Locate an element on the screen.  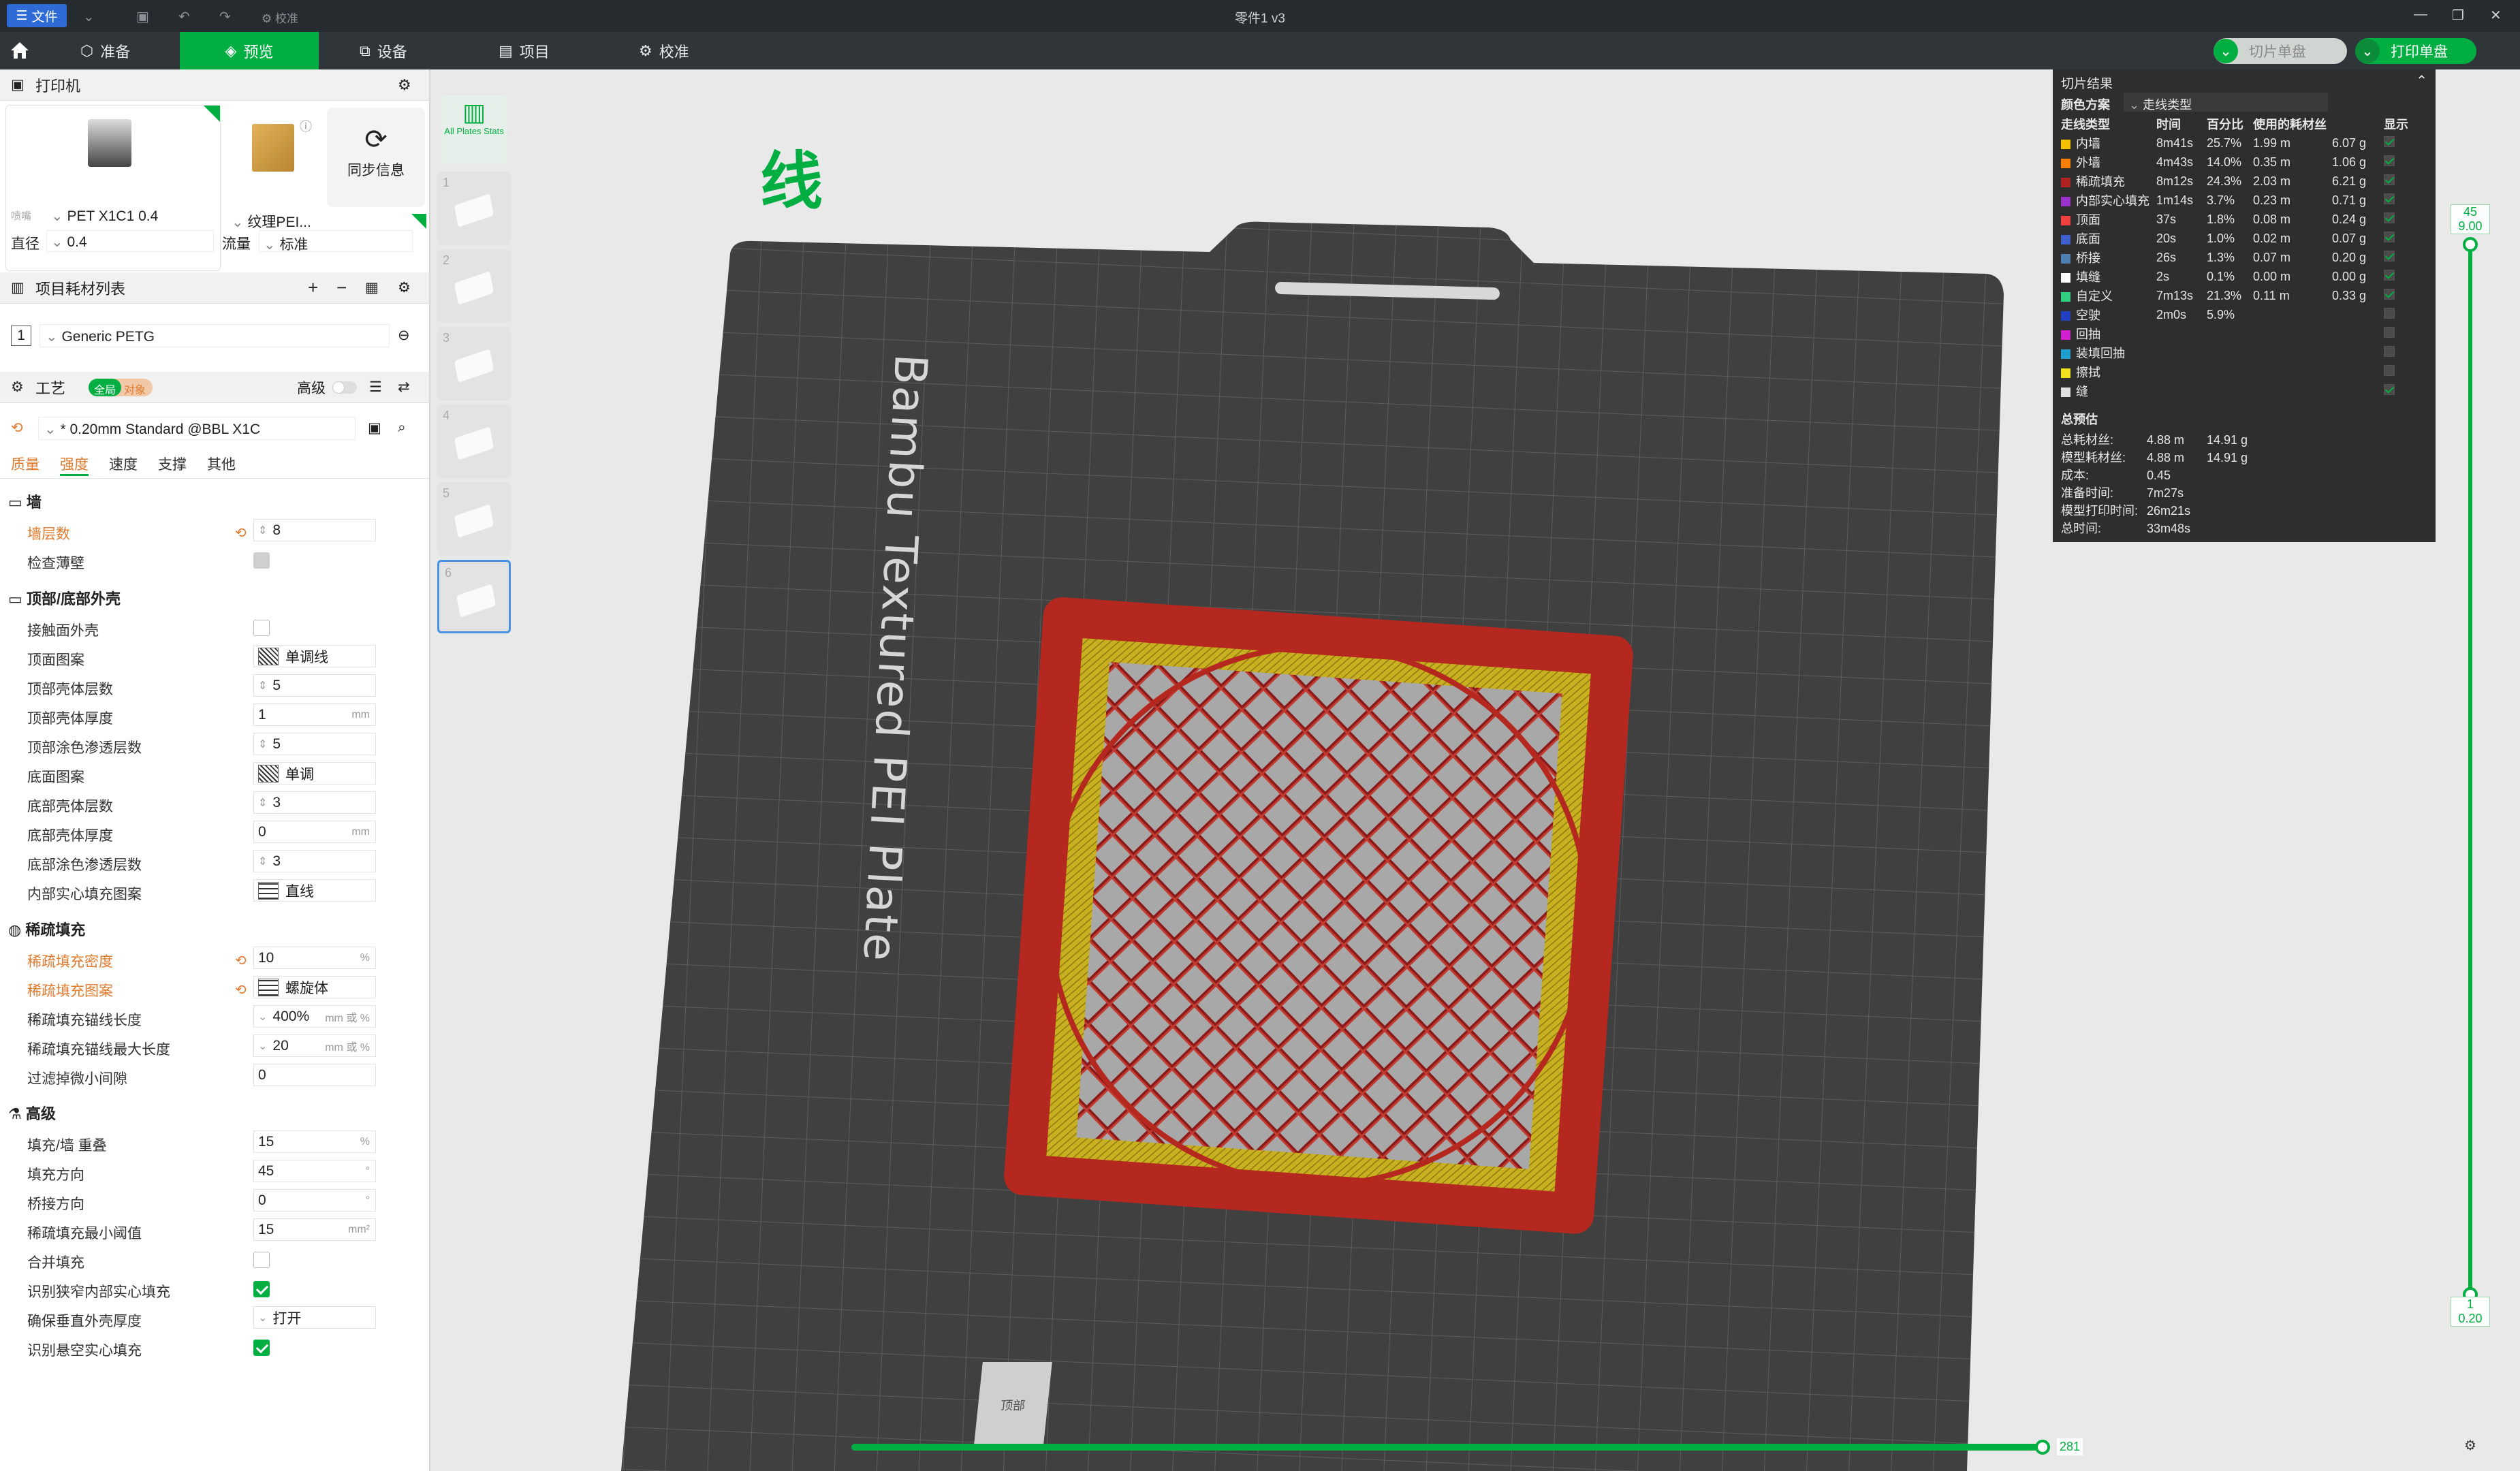
tab-speed: 速度 is located at coordinates (123, 465).